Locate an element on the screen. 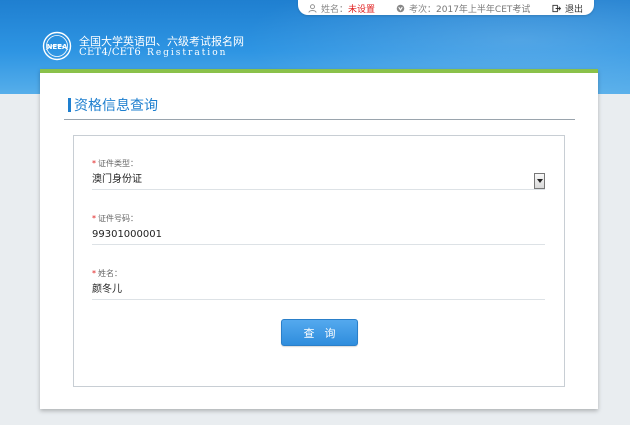  exam-value: 2017年上半年CET考试 is located at coordinates (483, 10).